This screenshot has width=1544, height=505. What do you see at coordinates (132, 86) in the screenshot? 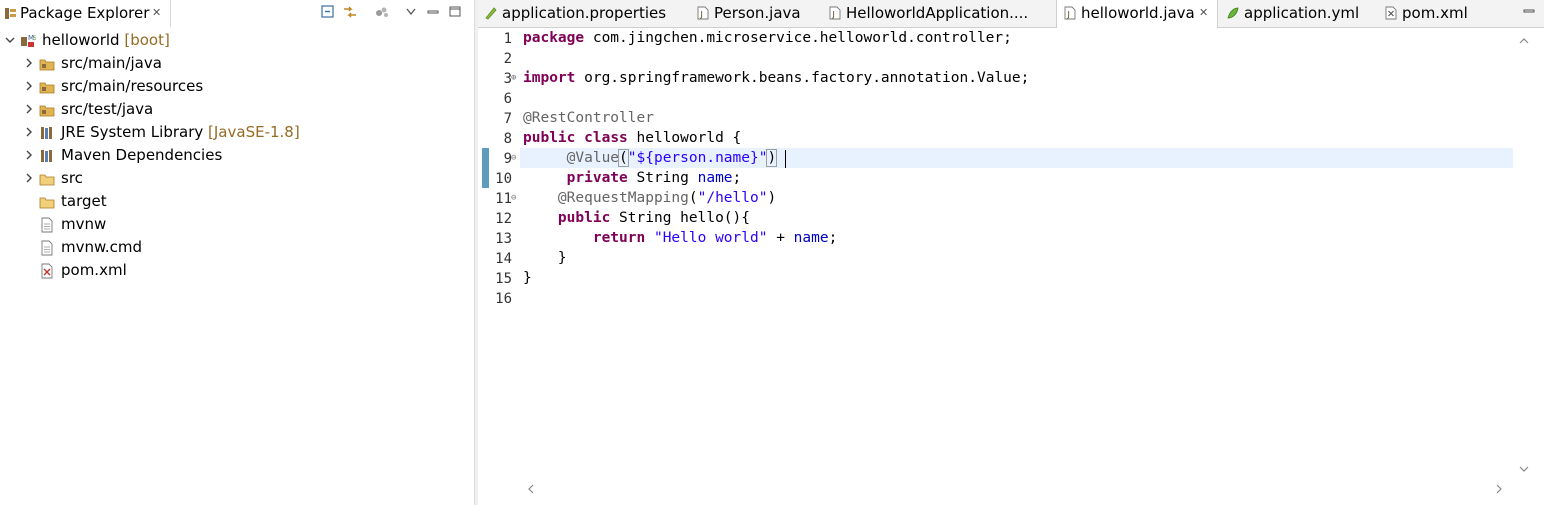
I see `tree-item-label: src/main/resources` at bounding box center [132, 86].